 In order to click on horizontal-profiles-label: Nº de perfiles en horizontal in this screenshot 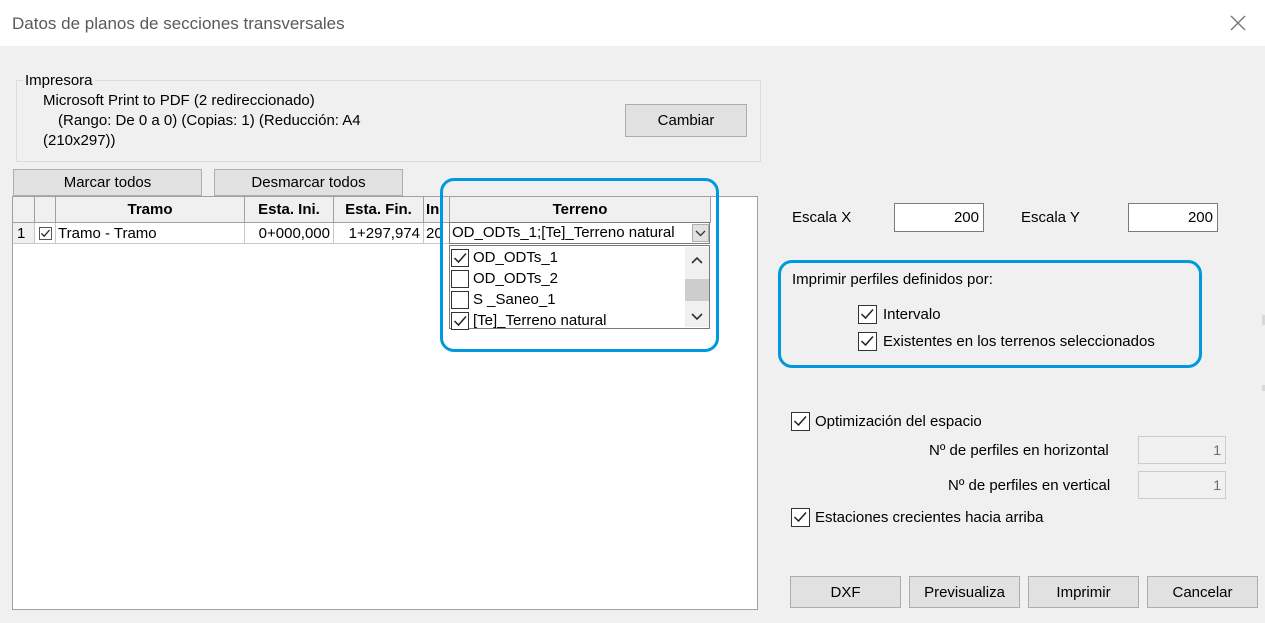, I will do `click(1019, 450)`.